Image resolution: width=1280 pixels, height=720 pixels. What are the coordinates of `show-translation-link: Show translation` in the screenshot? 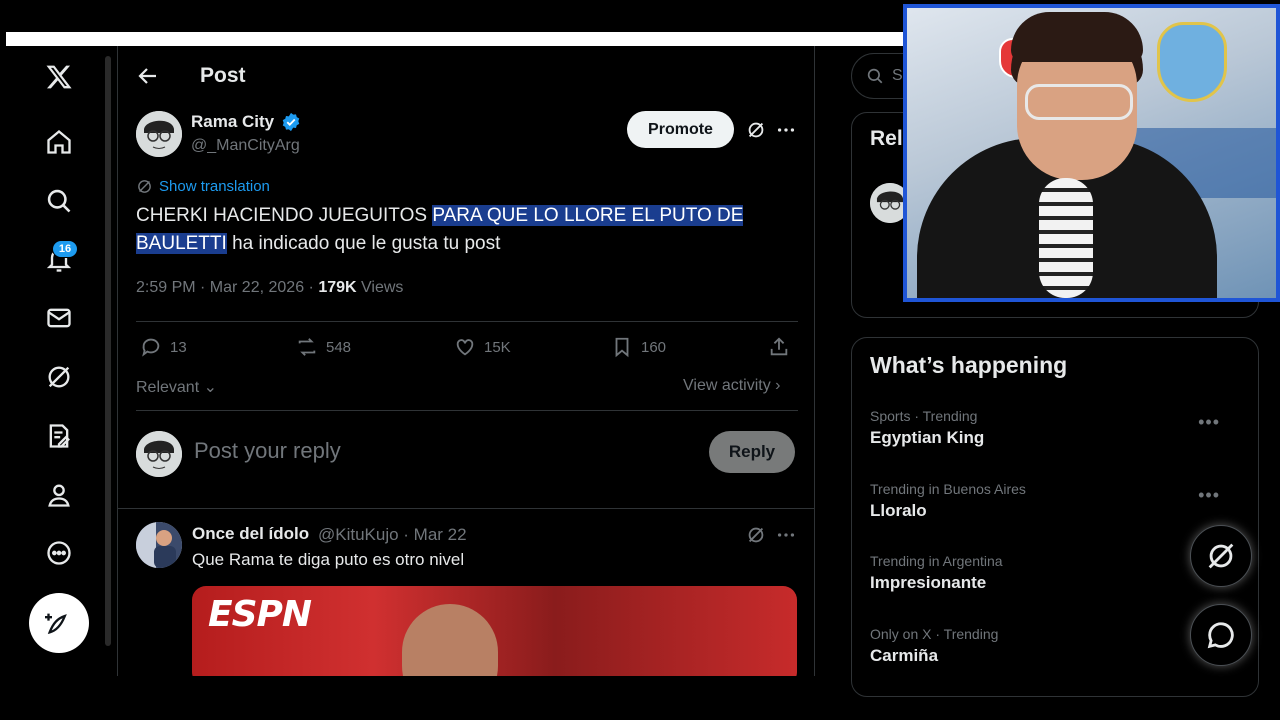 It's located at (203, 186).